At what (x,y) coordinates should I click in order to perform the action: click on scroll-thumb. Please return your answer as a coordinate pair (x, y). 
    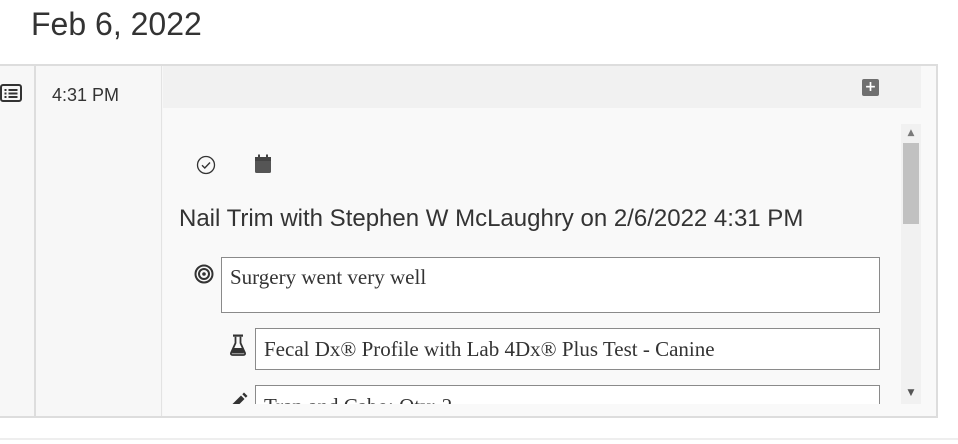
    Looking at the image, I should click on (911, 183).